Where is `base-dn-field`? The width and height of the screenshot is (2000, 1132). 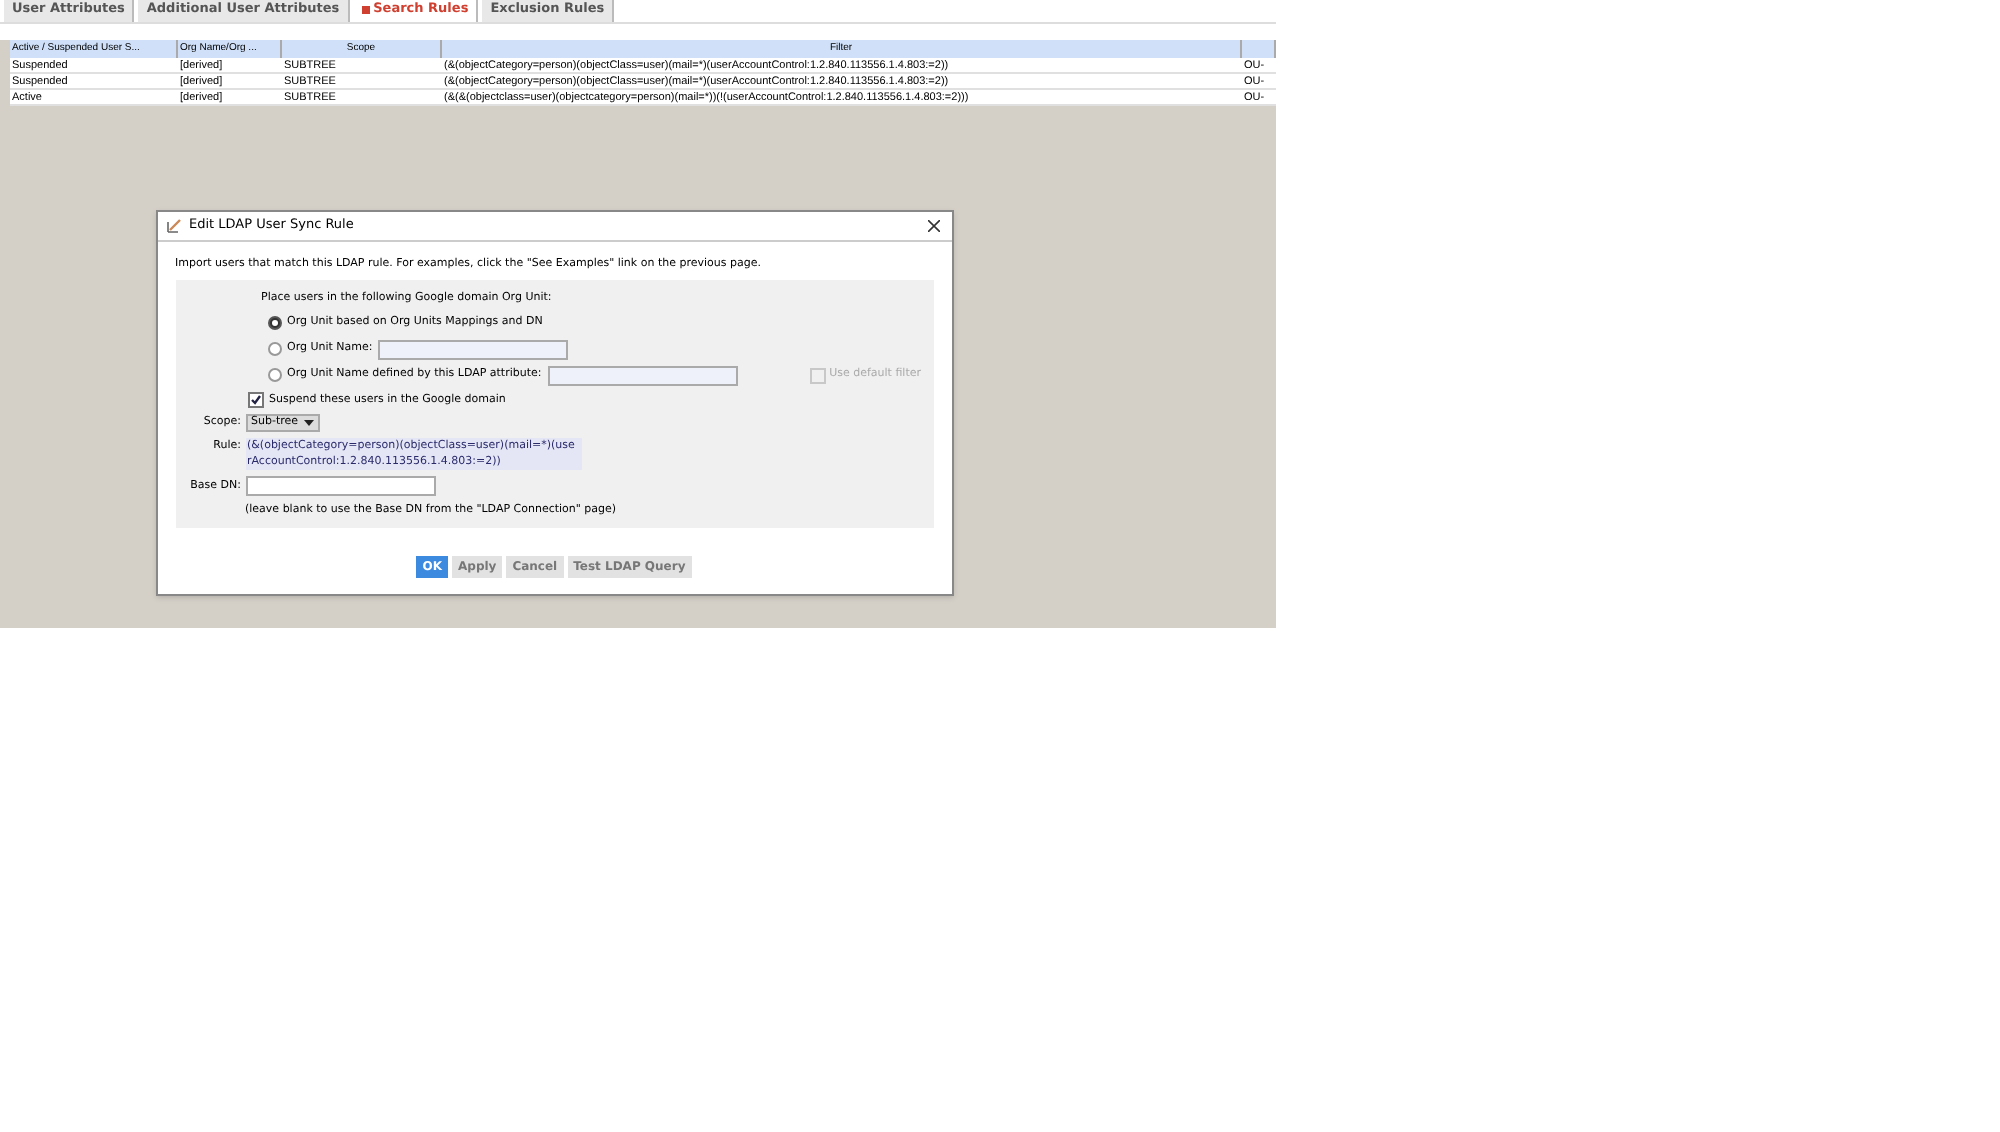 base-dn-field is located at coordinates (340, 485).